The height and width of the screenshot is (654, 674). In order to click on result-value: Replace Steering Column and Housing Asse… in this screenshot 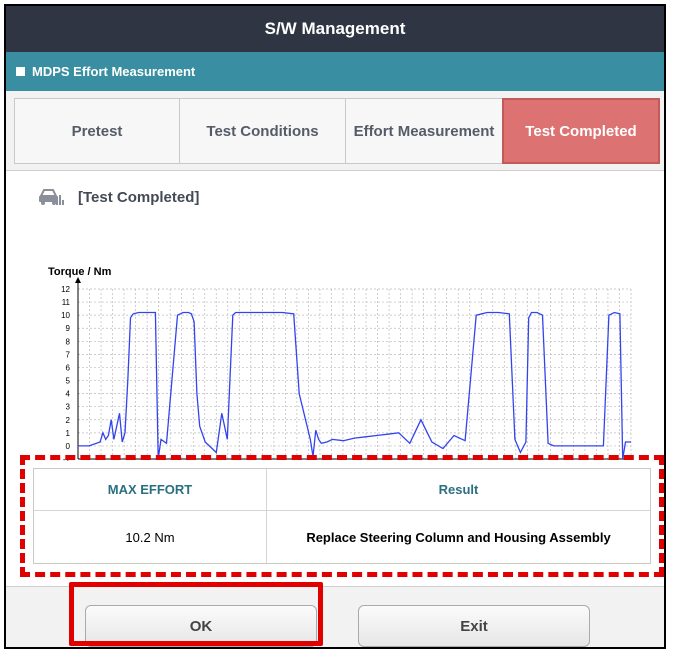, I will do `click(458, 537)`.